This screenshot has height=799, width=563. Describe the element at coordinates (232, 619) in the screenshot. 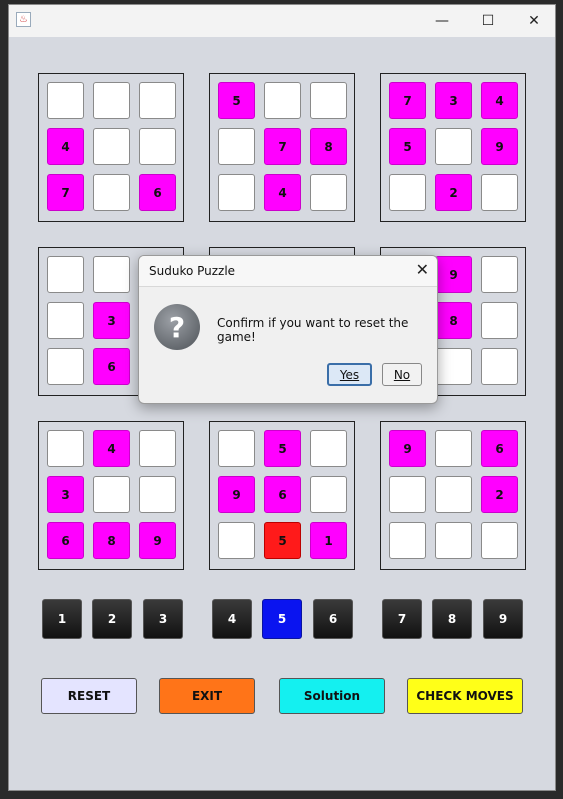

I see `number-button-4: 4` at that location.